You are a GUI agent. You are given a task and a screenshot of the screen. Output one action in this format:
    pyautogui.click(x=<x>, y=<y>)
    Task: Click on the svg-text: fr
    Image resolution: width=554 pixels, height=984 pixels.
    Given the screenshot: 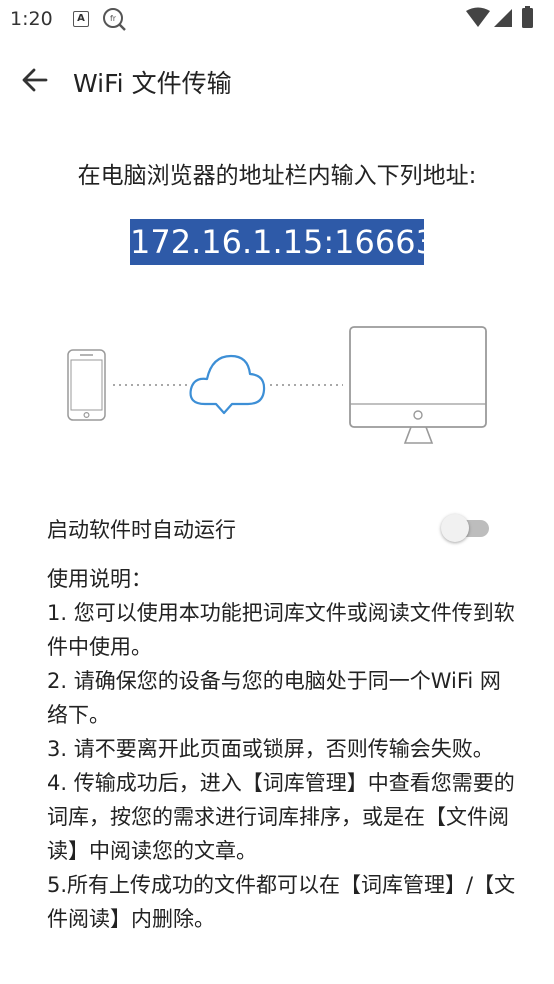 What is the action you would take?
    pyautogui.click(x=113, y=18)
    